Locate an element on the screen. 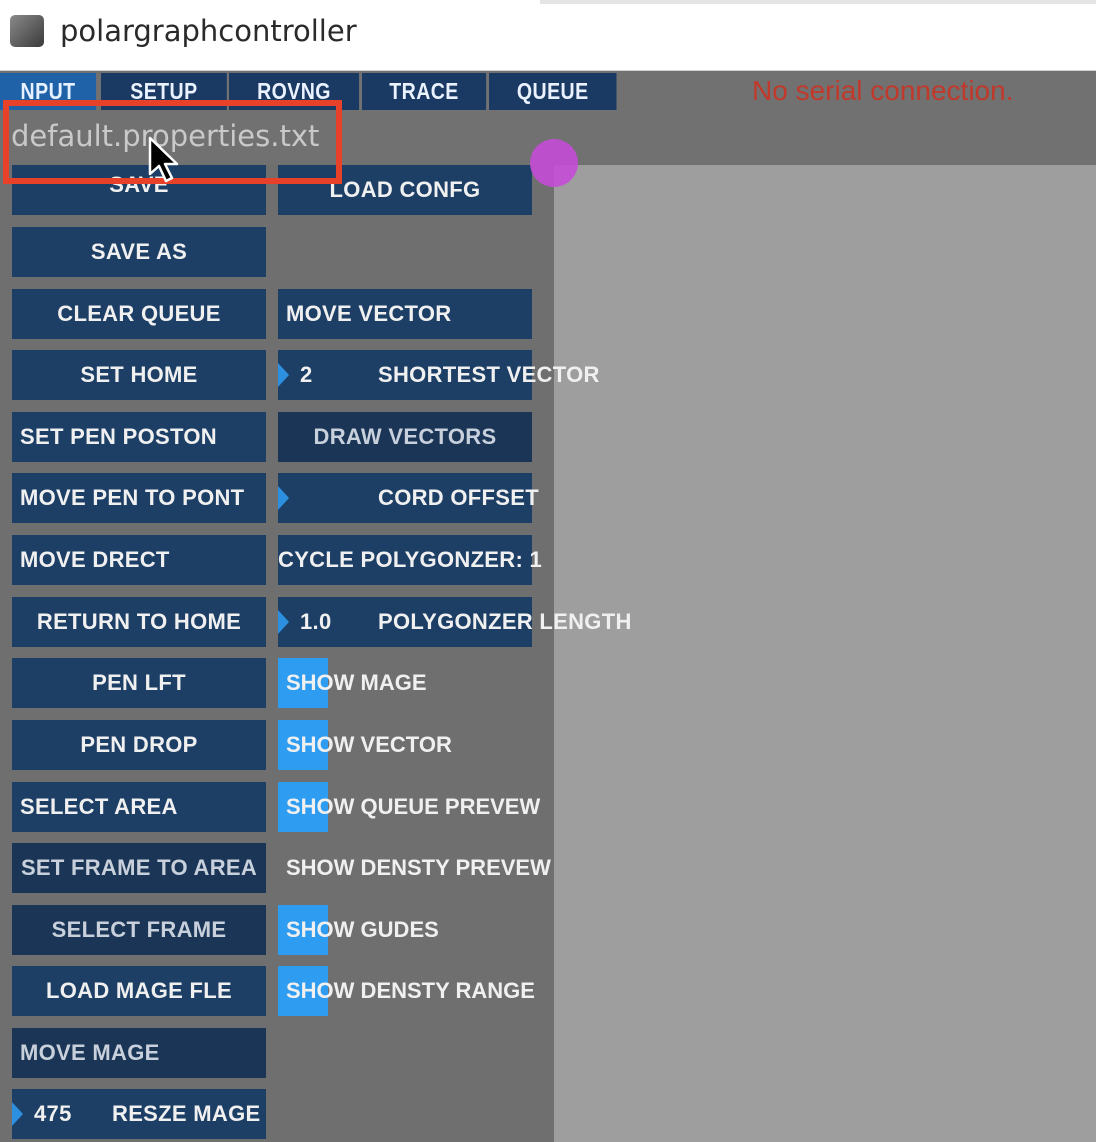 Image resolution: width=1096 pixels, height=1142 pixels. clear-queue-button: CLEAR QUEUE is located at coordinates (139, 314).